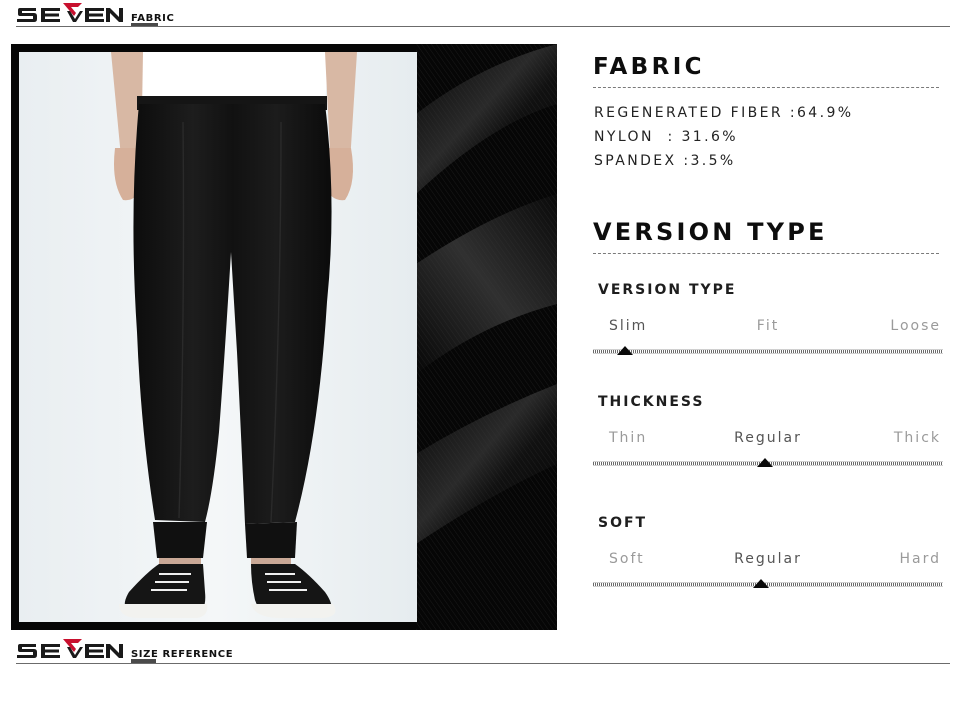 Image resolution: width=960 pixels, height=702 pixels. Describe the element at coordinates (917, 438) in the screenshot. I see `scale-option-thick: Thick` at that location.